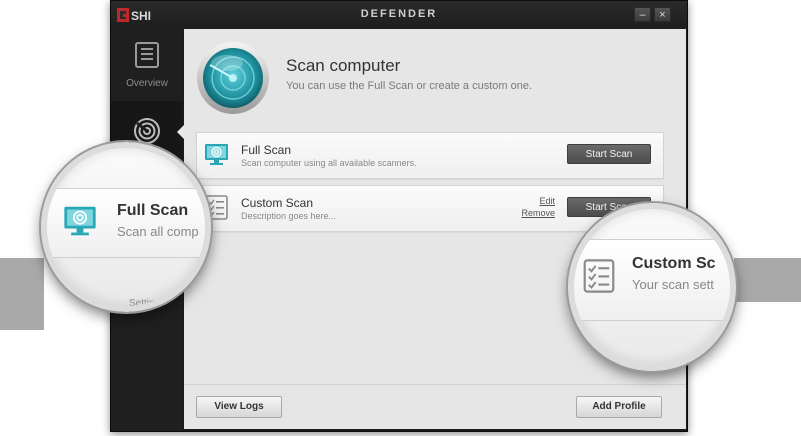  Describe the element at coordinates (767, 280) in the screenshot. I see `background-block-right` at that location.